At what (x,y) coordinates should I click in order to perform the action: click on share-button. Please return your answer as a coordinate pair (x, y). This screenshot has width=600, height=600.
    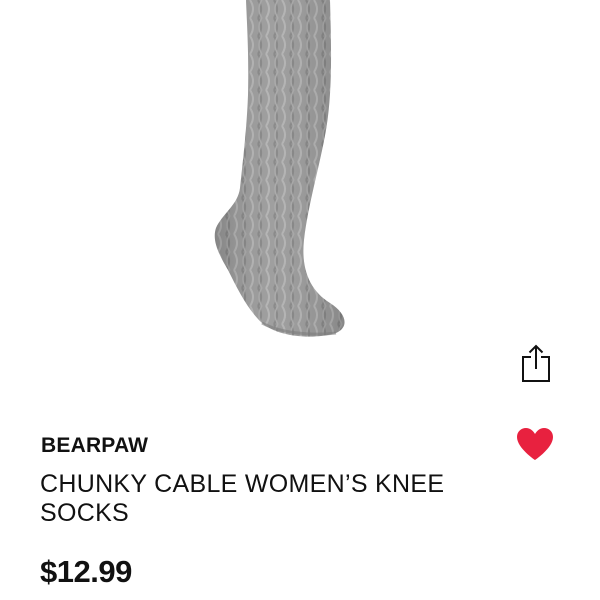
    Looking at the image, I should click on (536, 365).